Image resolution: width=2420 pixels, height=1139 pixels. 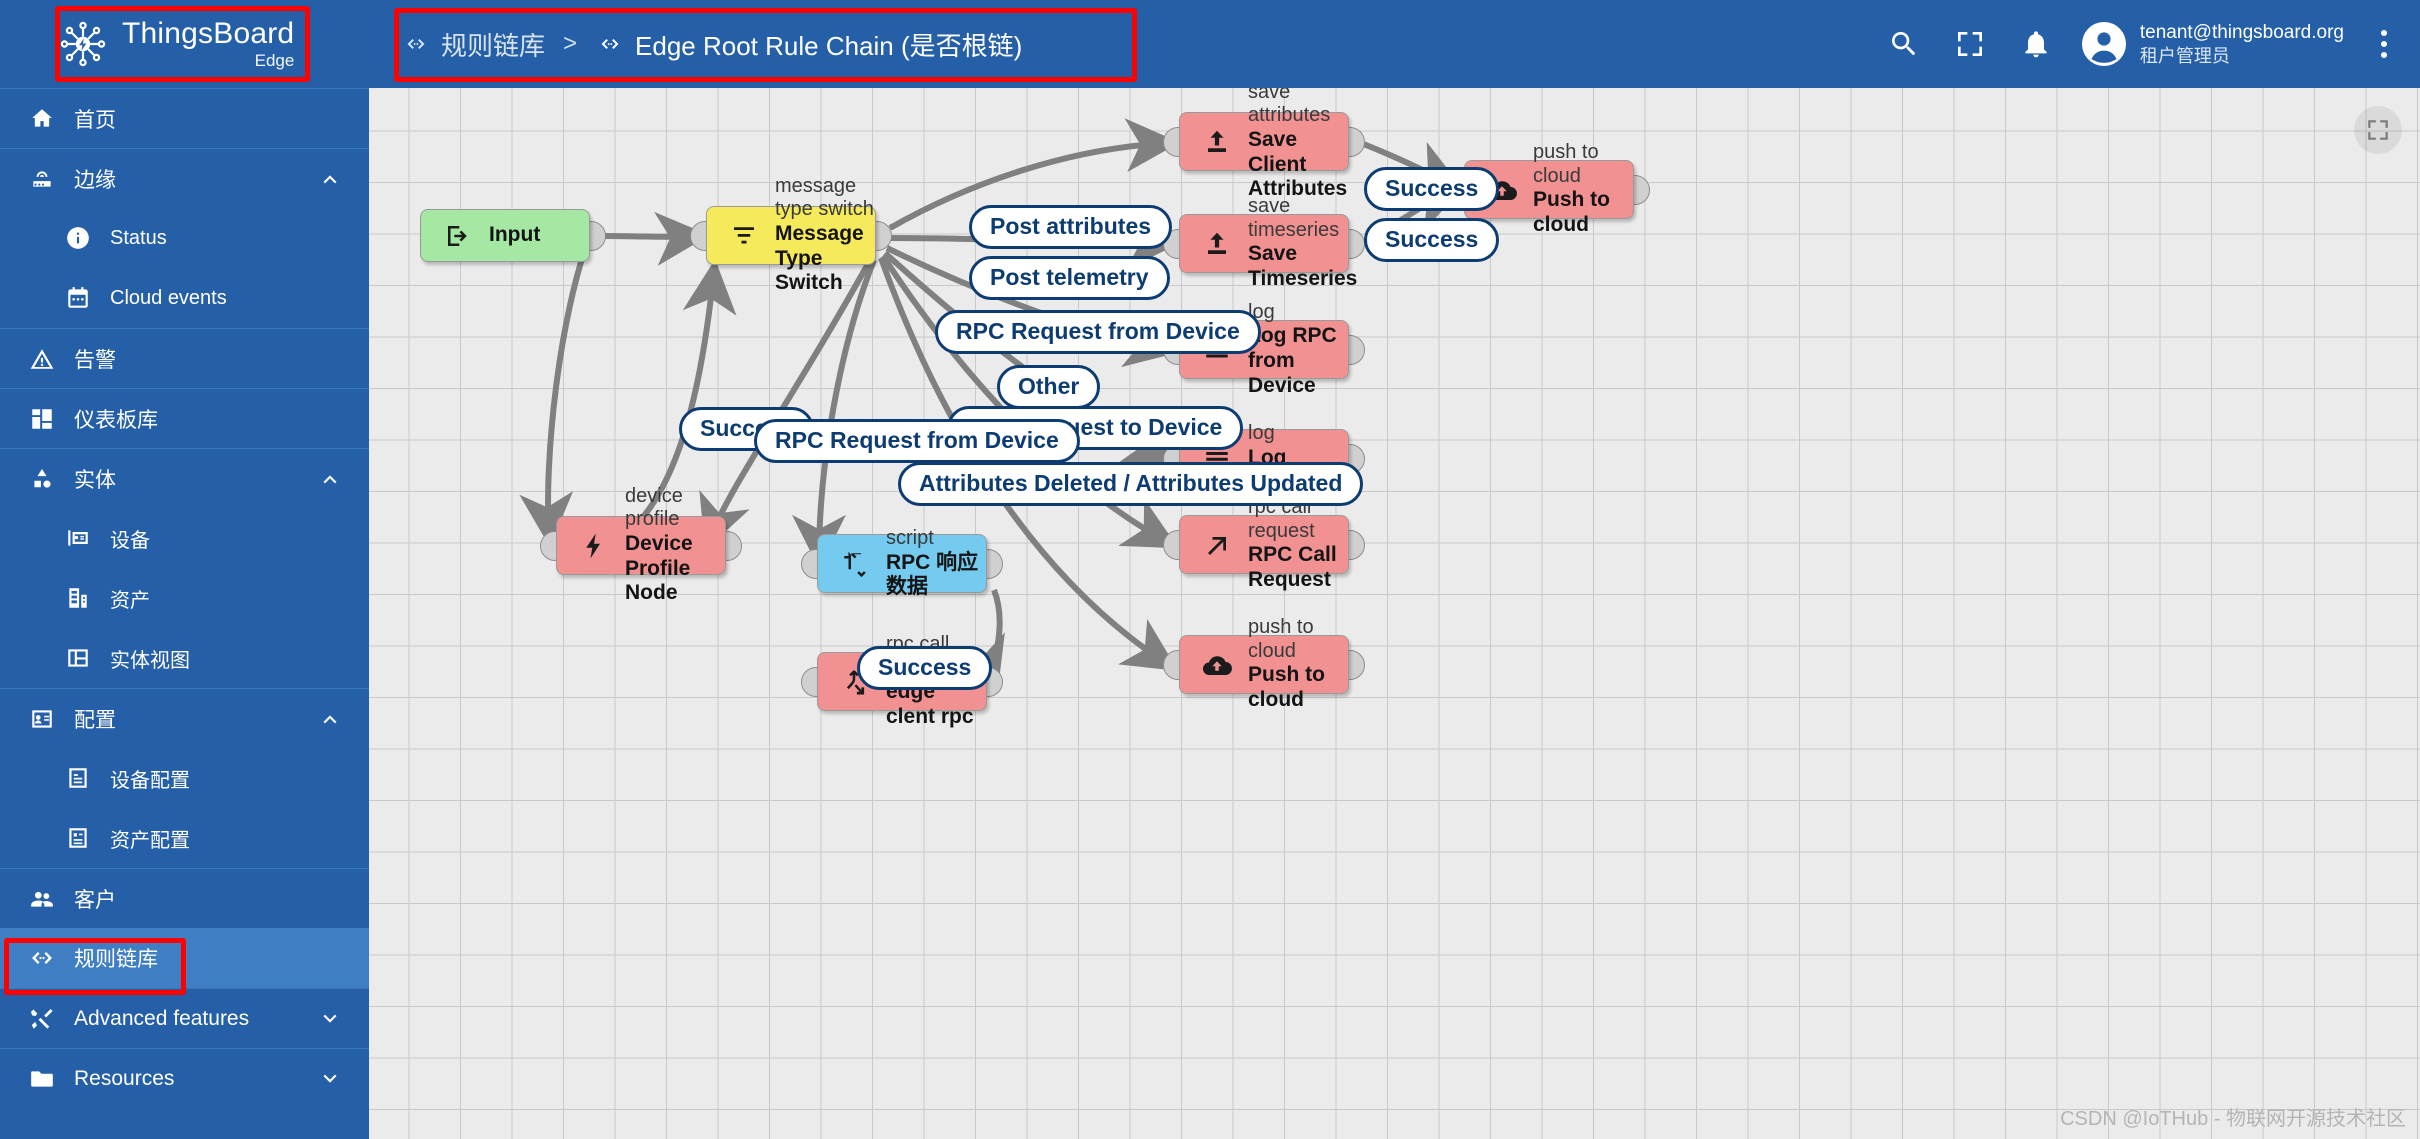 I want to click on sidebar-item-label: Status, so click(x=138, y=237).